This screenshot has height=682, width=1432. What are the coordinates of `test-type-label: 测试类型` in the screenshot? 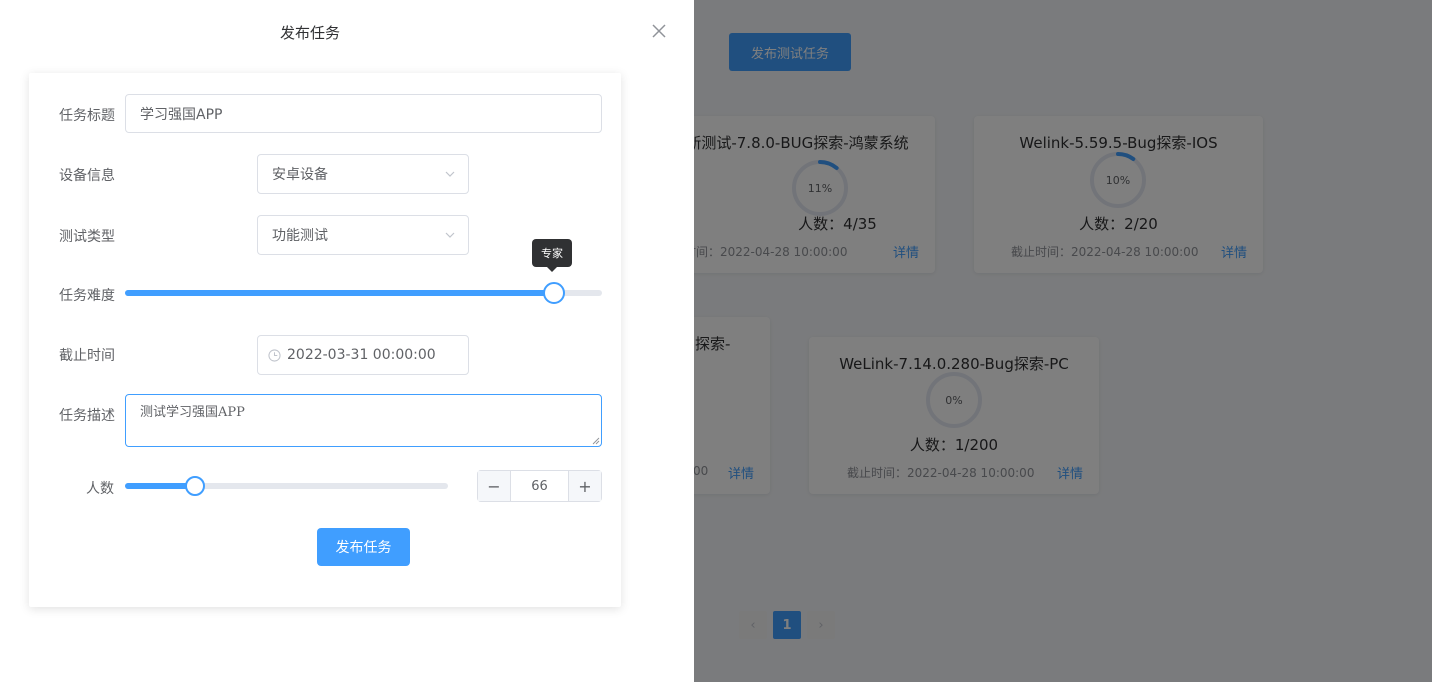 It's located at (87, 237).